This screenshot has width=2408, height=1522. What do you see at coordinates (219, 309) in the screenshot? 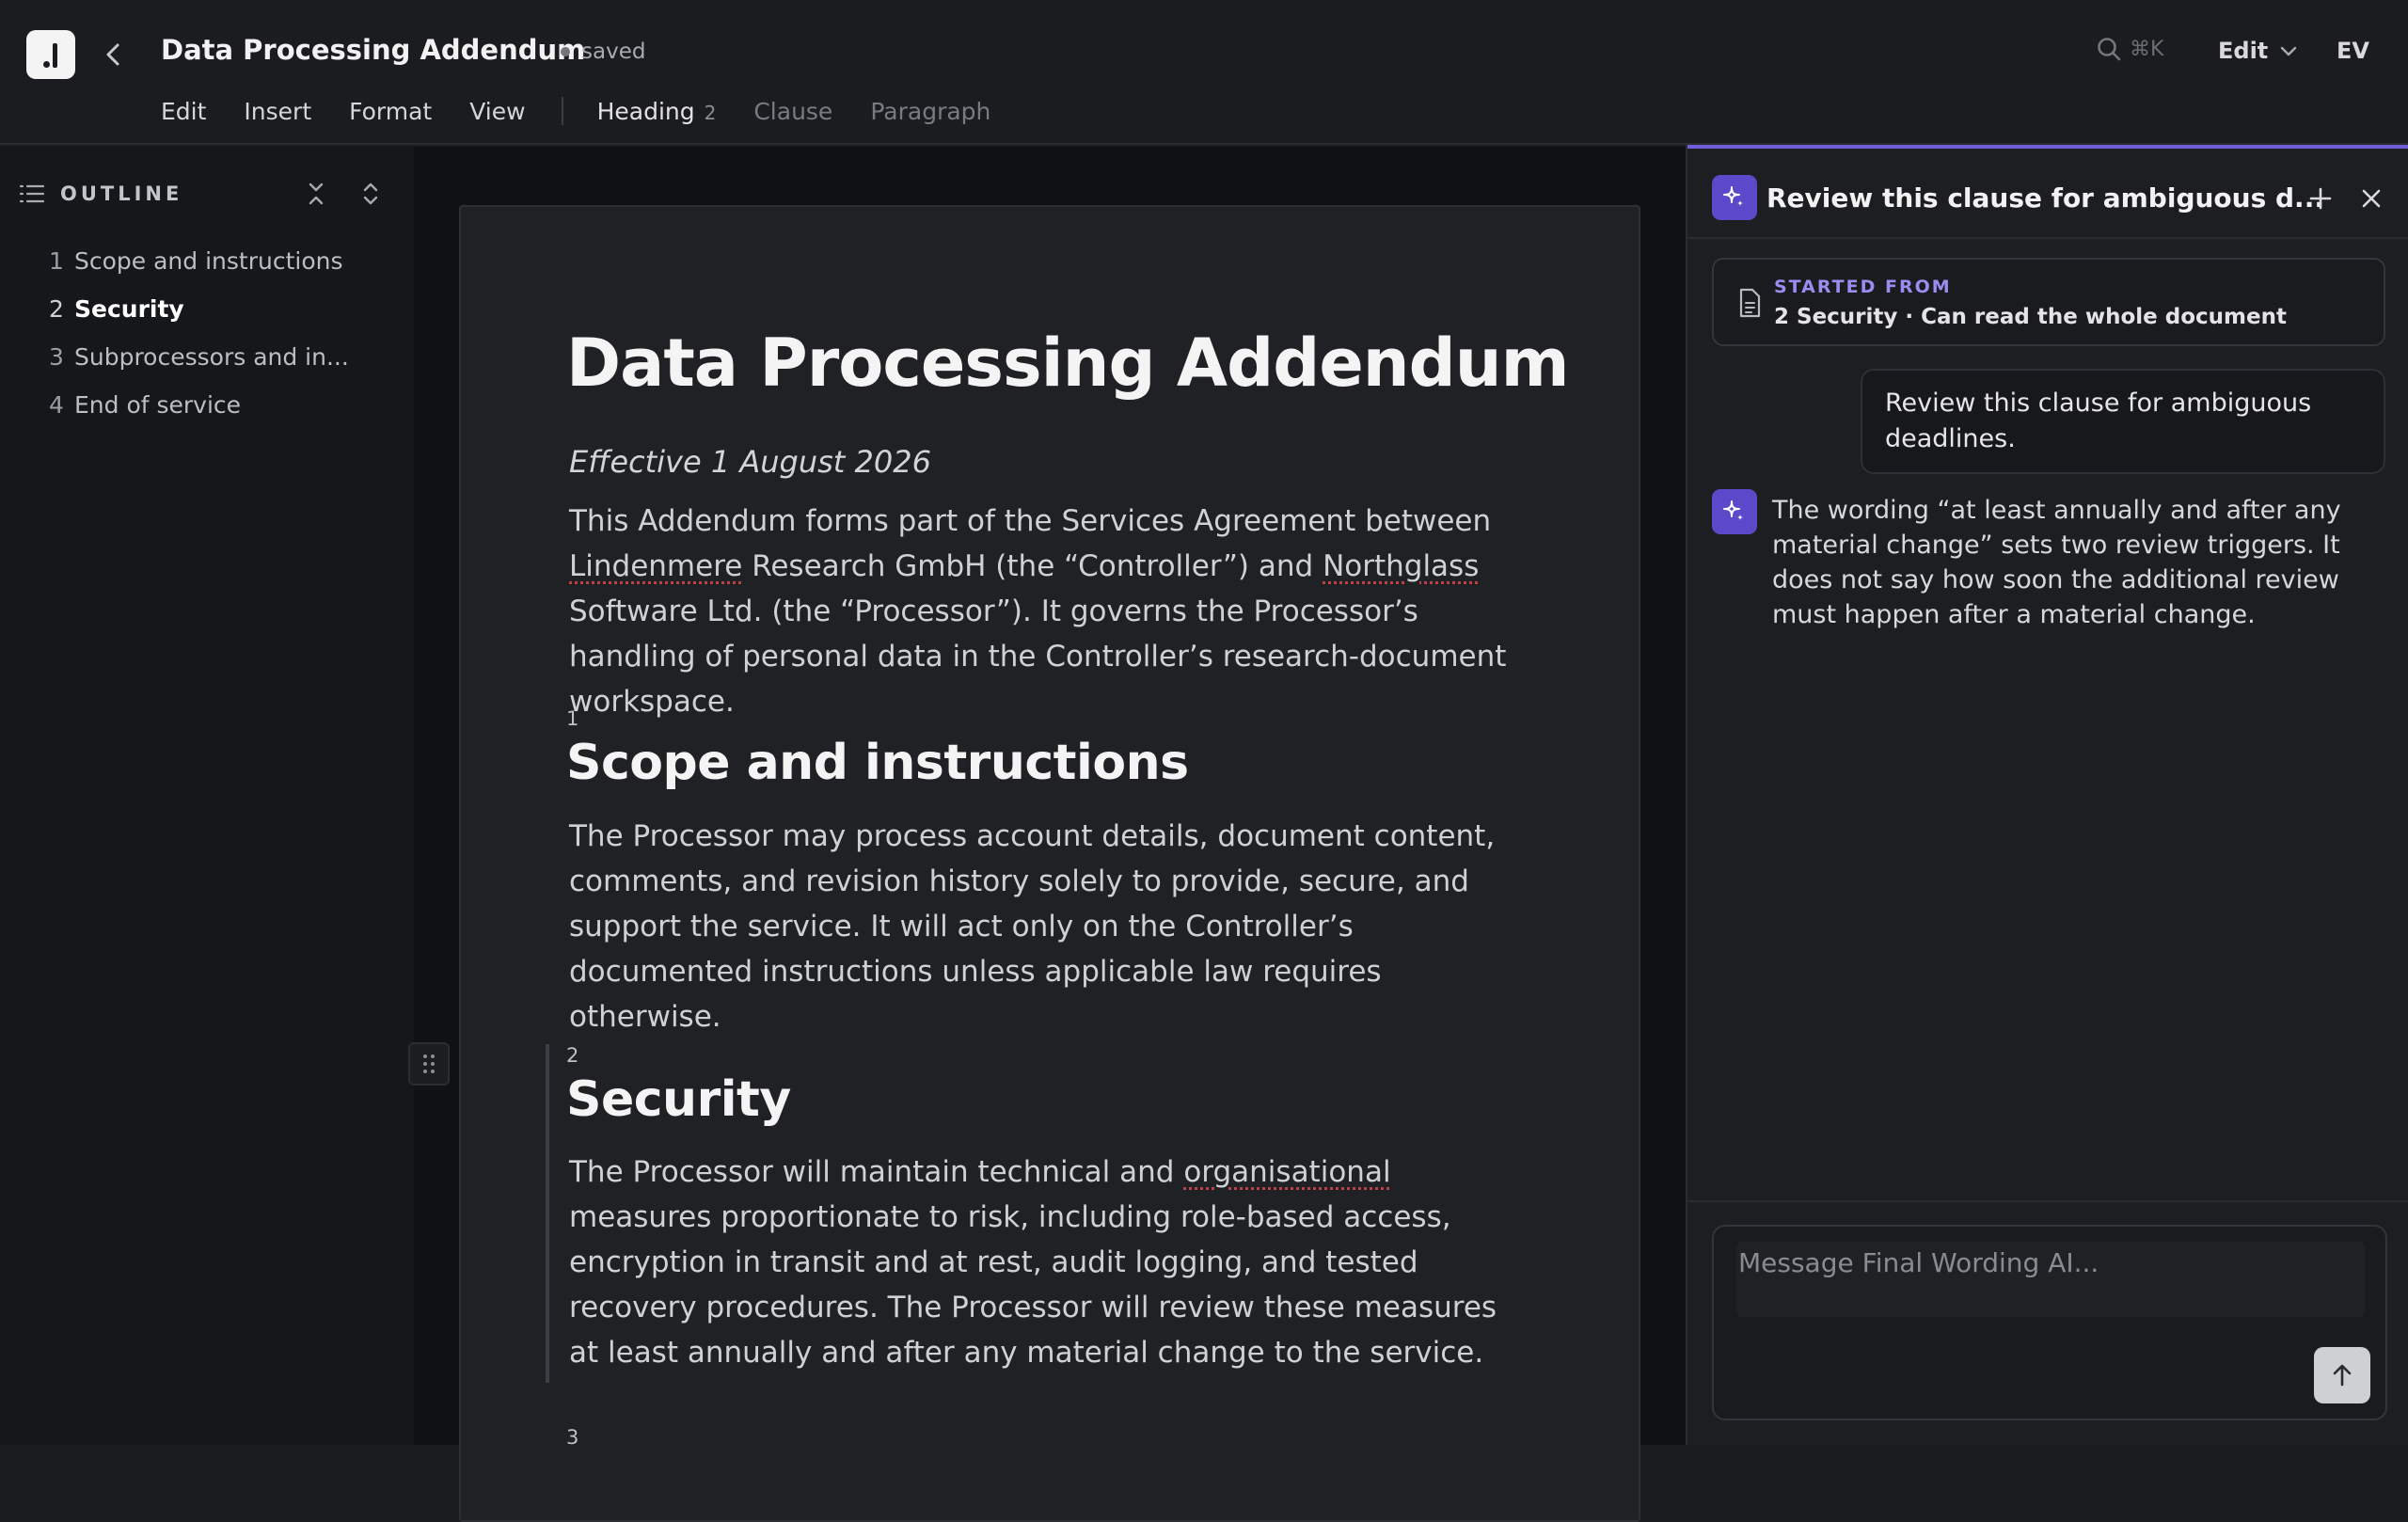
I see `outline-item-security: 2 Security` at bounding box center [219, 309].